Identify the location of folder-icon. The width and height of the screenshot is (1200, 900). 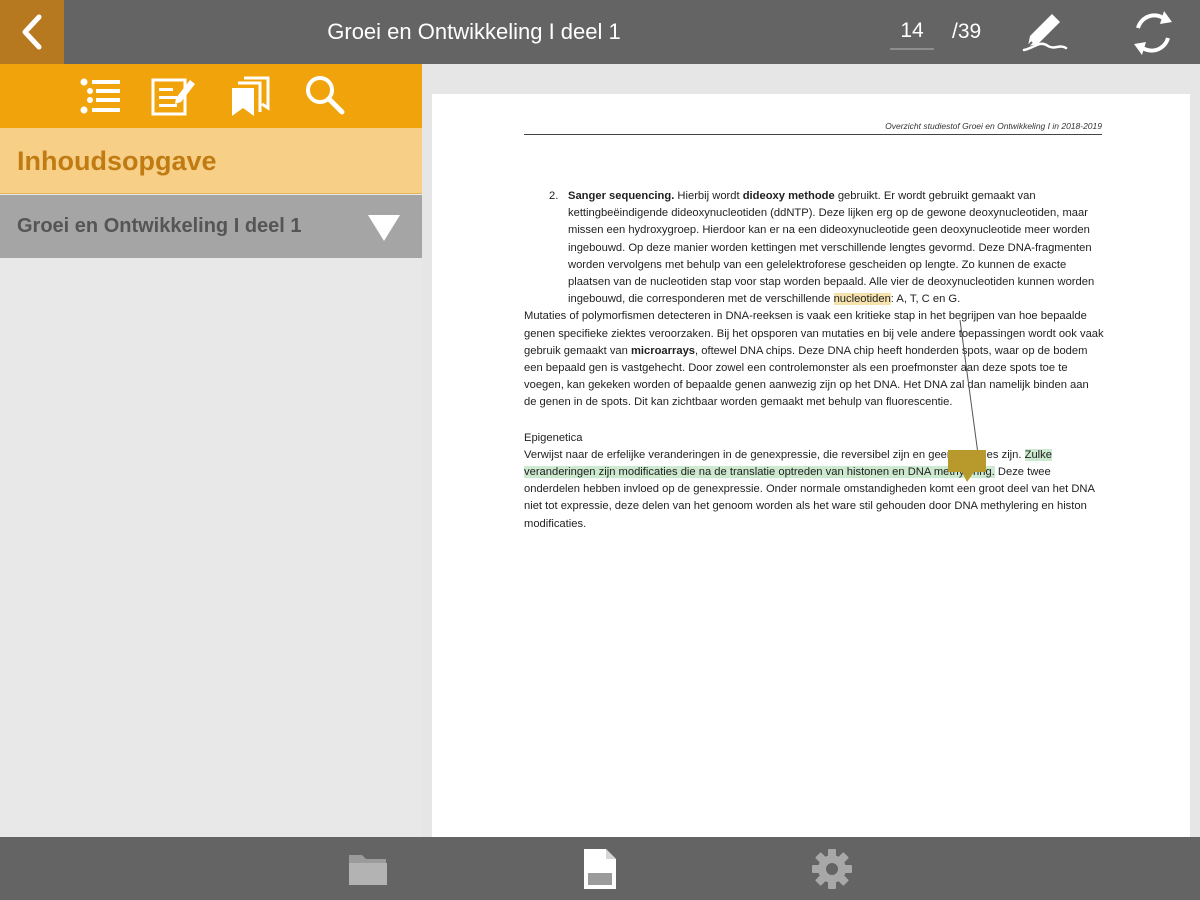
(368, 870).